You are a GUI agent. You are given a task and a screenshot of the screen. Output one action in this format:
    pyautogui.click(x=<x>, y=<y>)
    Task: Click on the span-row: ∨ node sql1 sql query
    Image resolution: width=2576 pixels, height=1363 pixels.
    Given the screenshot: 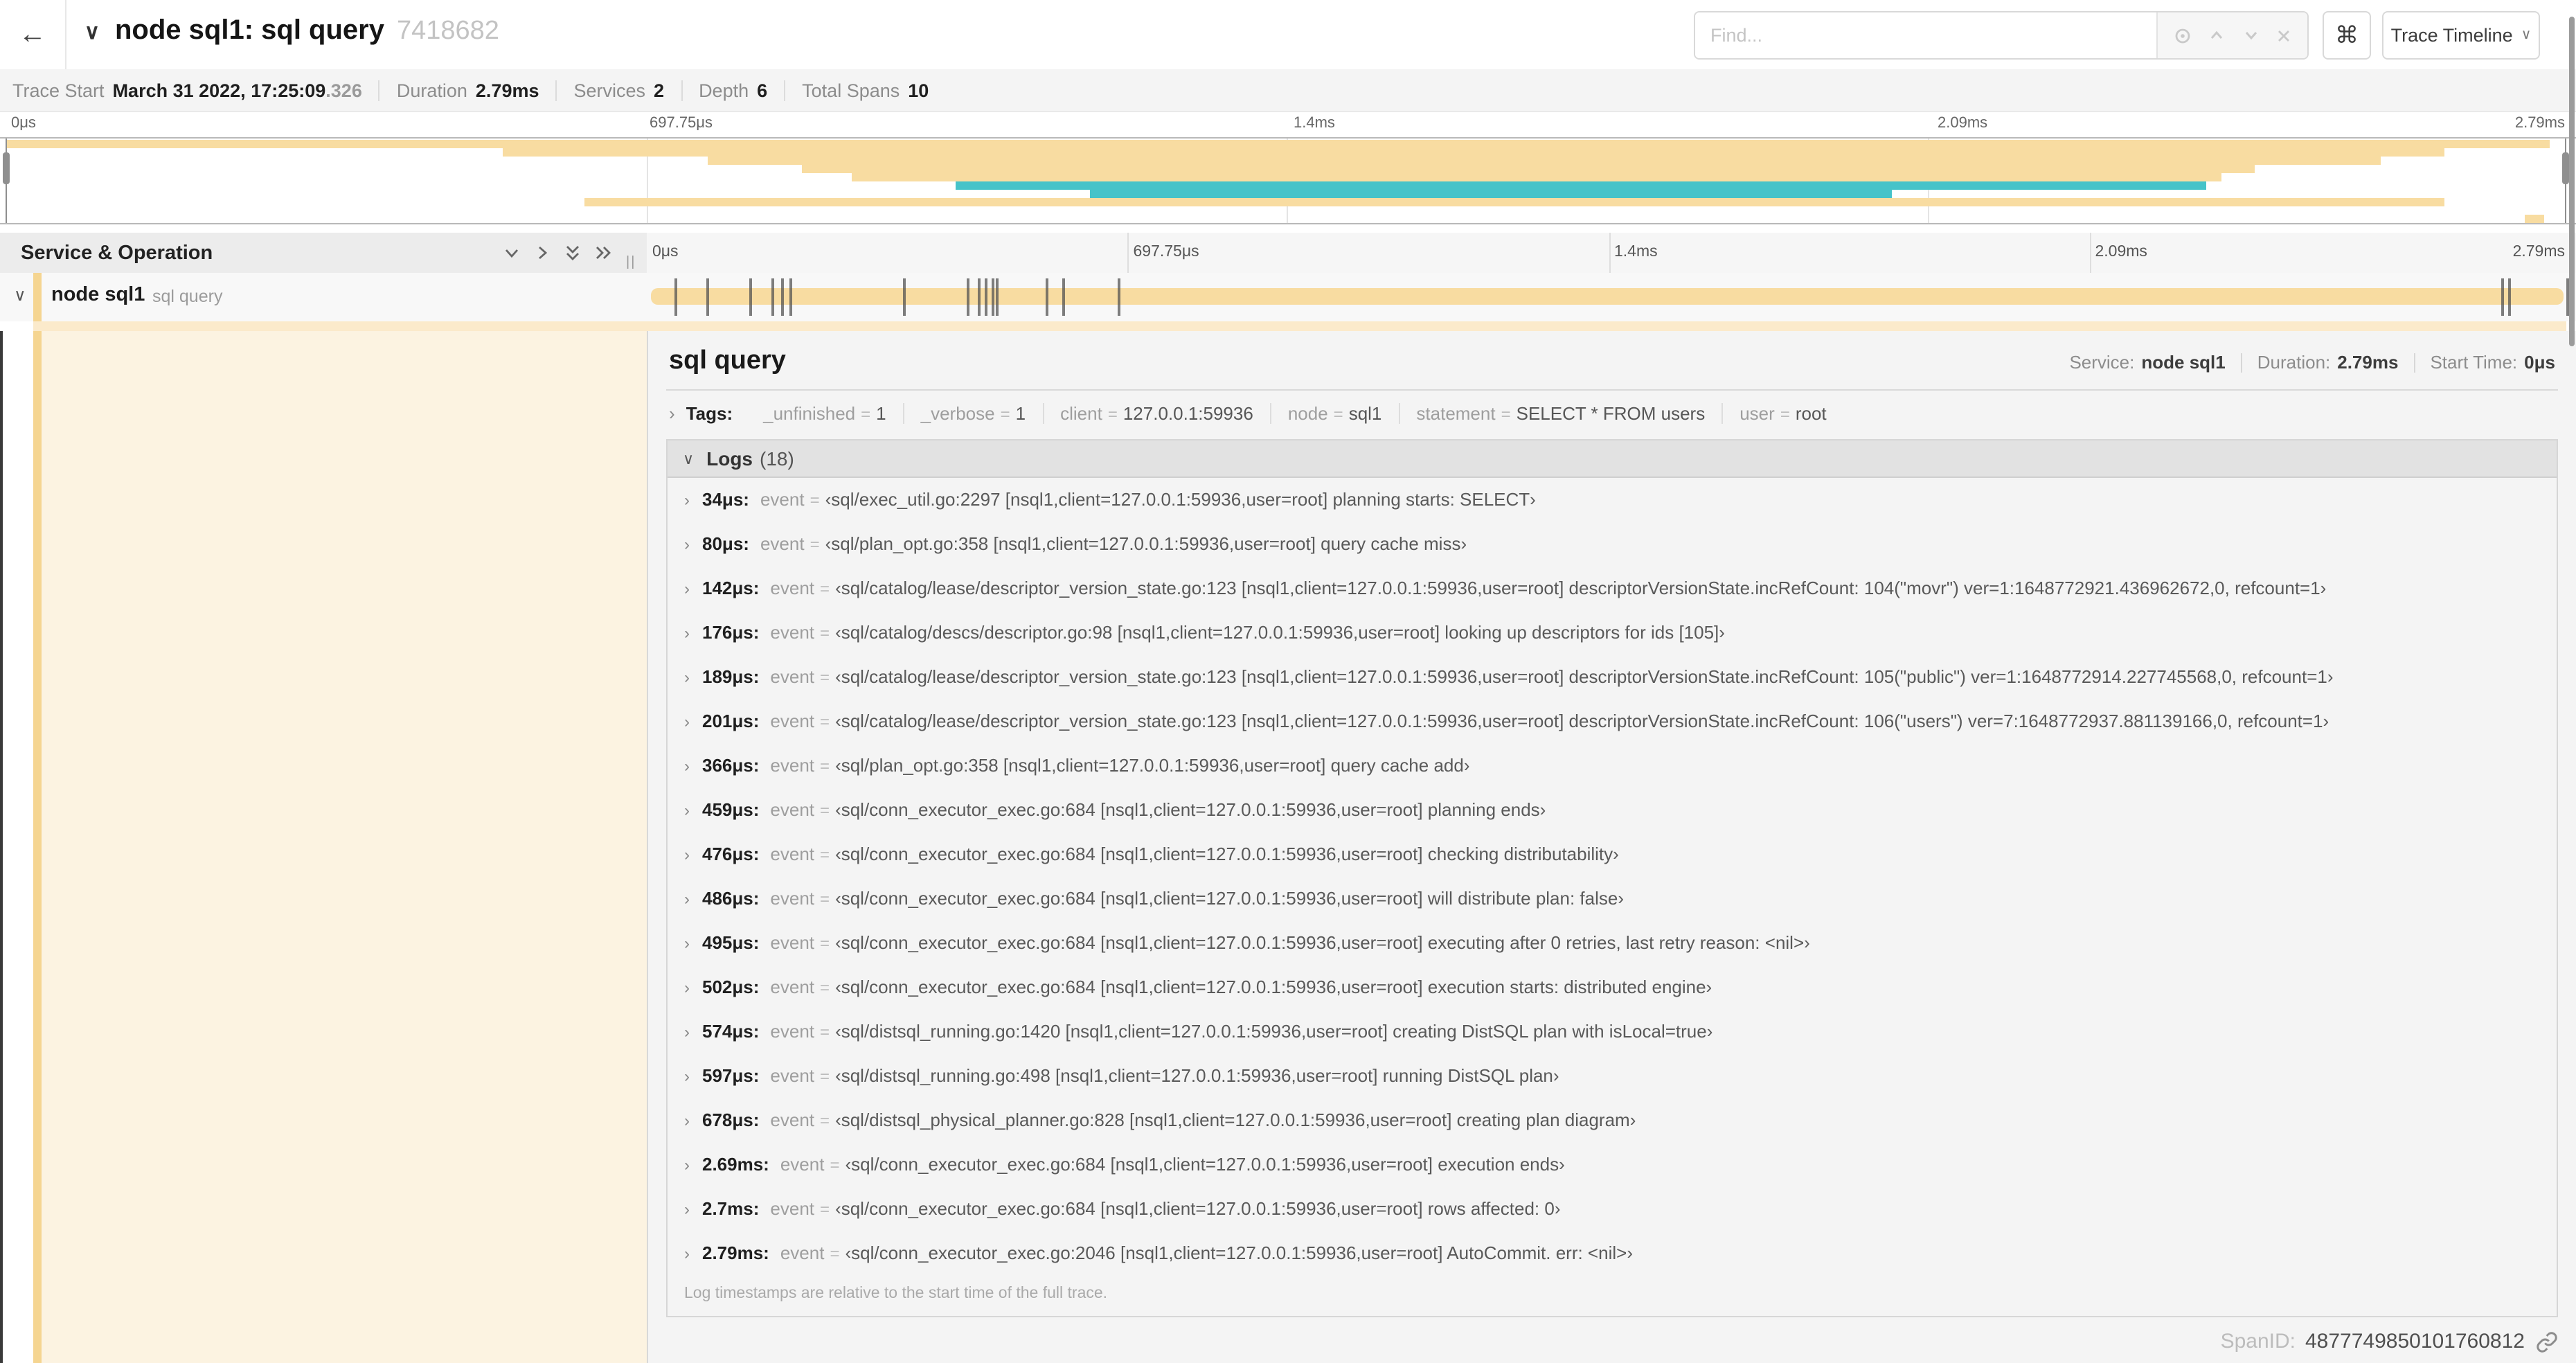 What is the action you would take?
    pyautogui.click(x=1288, y=297)
    